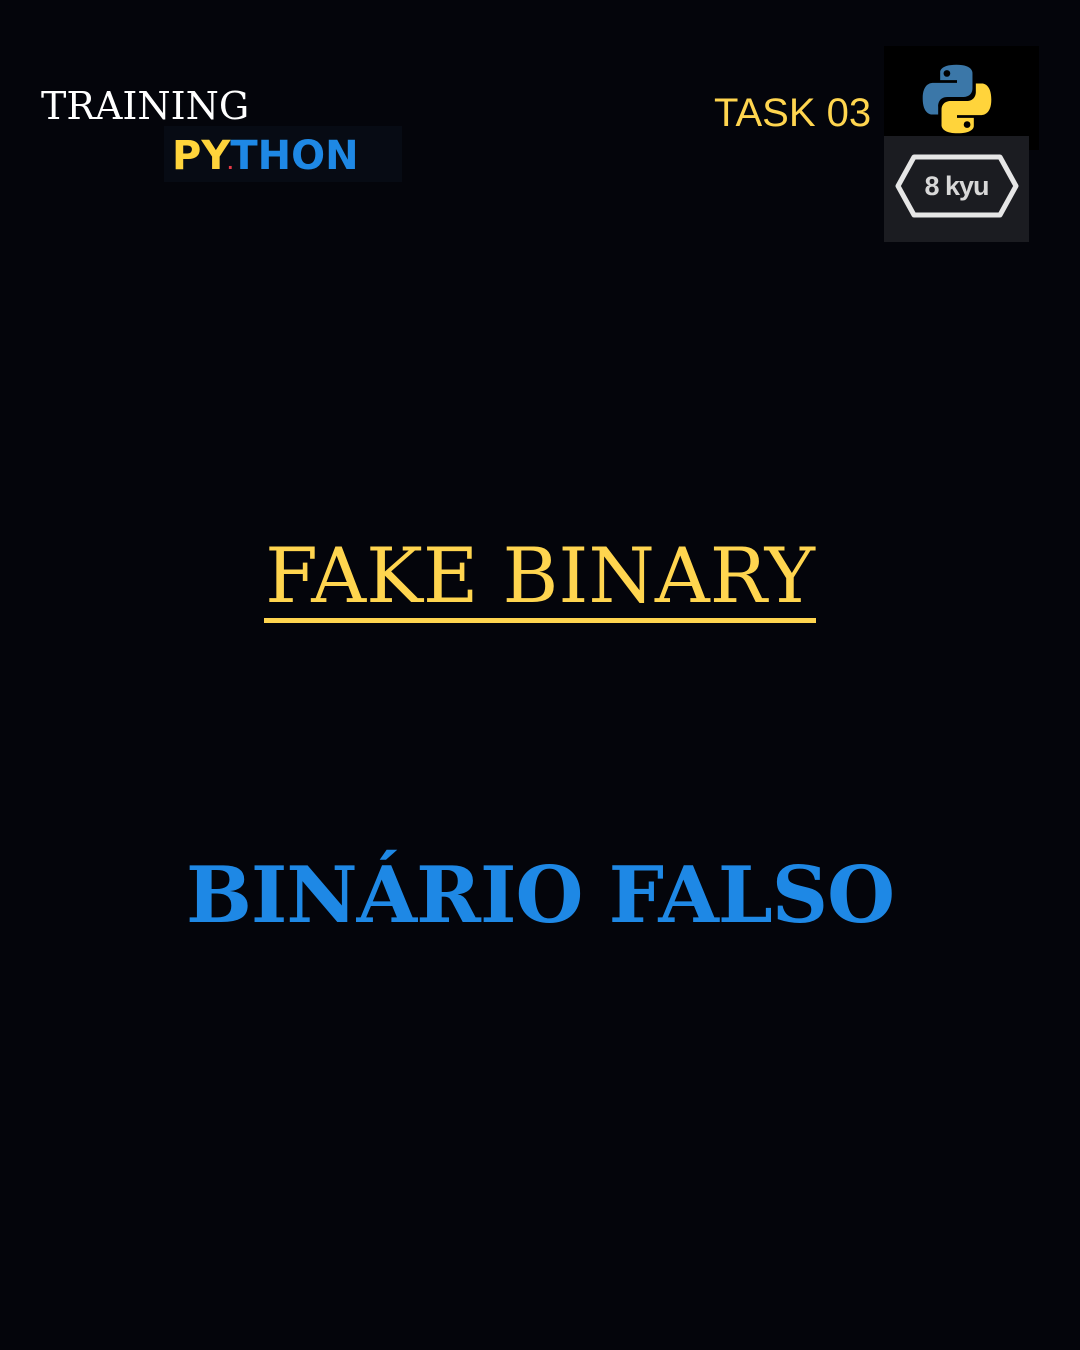 Image resolution: width=1080 pixels, height=1350 pixels. What do you see at coordinates (540, 895) in the screenshot?
I see `title-portuguese: BINÁRIO FALSO` at bounding box center [540, 895].